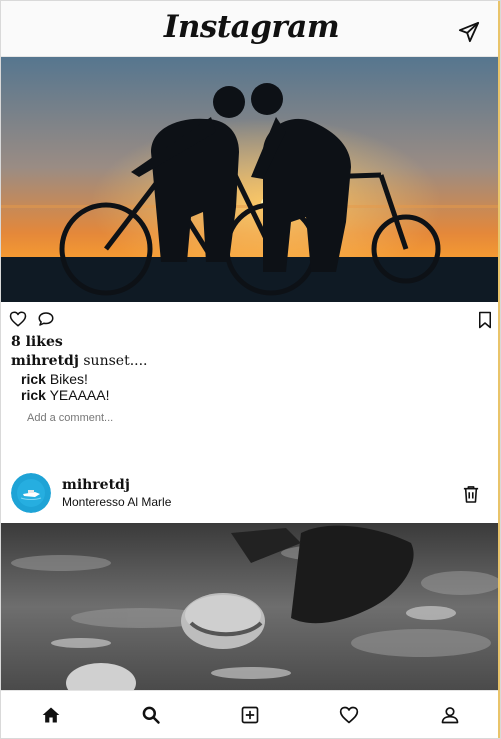 The width and height of the screenshot is (501, 739). Describe the element at coordinates (68, 379) in the screenshot. I see `comment-text: Bikes!` at that location.